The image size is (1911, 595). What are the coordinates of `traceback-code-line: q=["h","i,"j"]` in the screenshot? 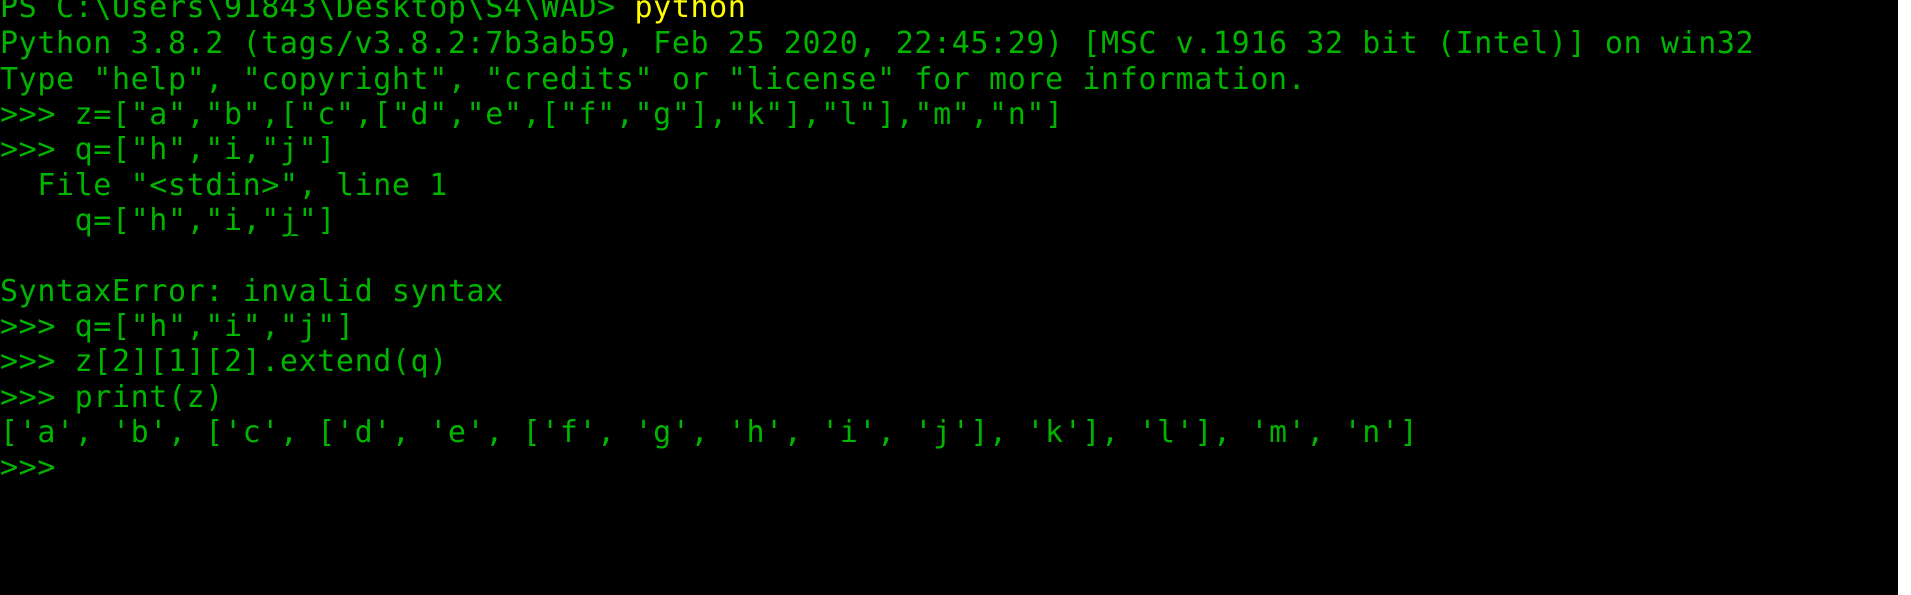 It's located at (168, 220).